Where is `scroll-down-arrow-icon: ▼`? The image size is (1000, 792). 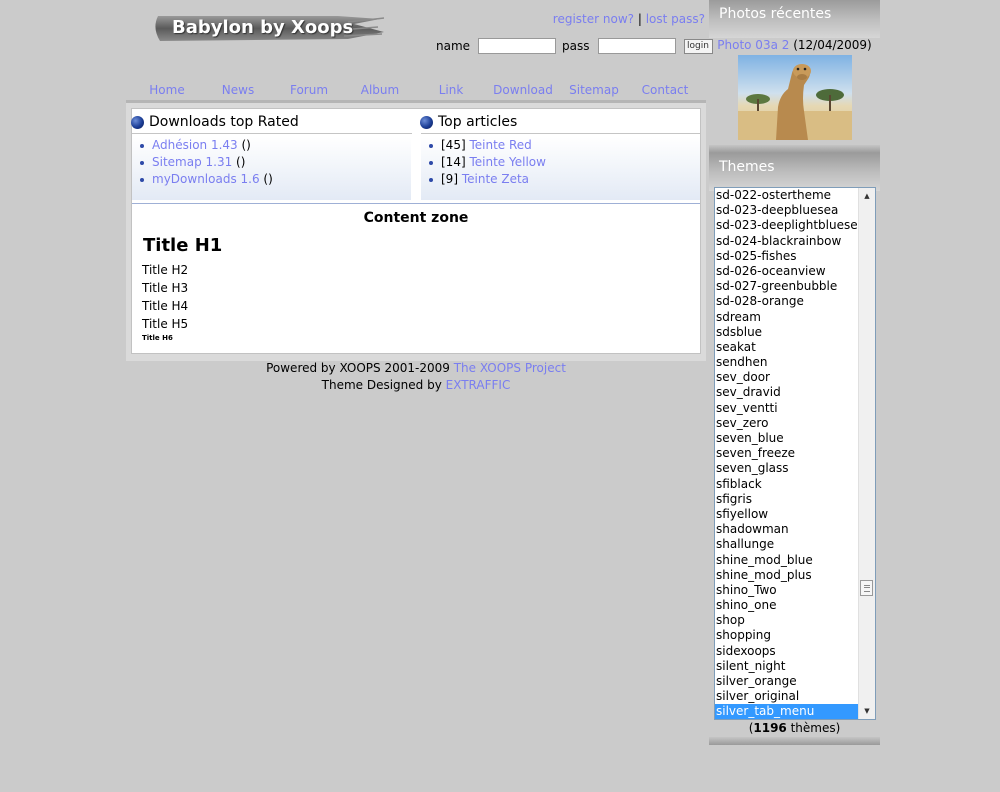
scroll-down-arrow-icon: ▼ is located at coordinates (867, 711).